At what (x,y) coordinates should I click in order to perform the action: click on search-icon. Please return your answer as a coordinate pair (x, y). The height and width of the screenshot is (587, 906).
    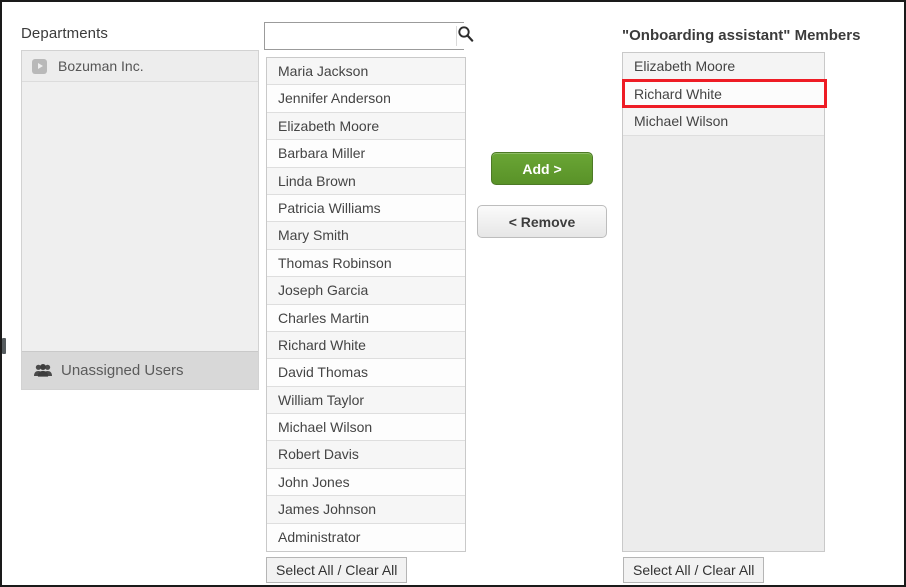
    Looking at the image, I should click on (465, 36).